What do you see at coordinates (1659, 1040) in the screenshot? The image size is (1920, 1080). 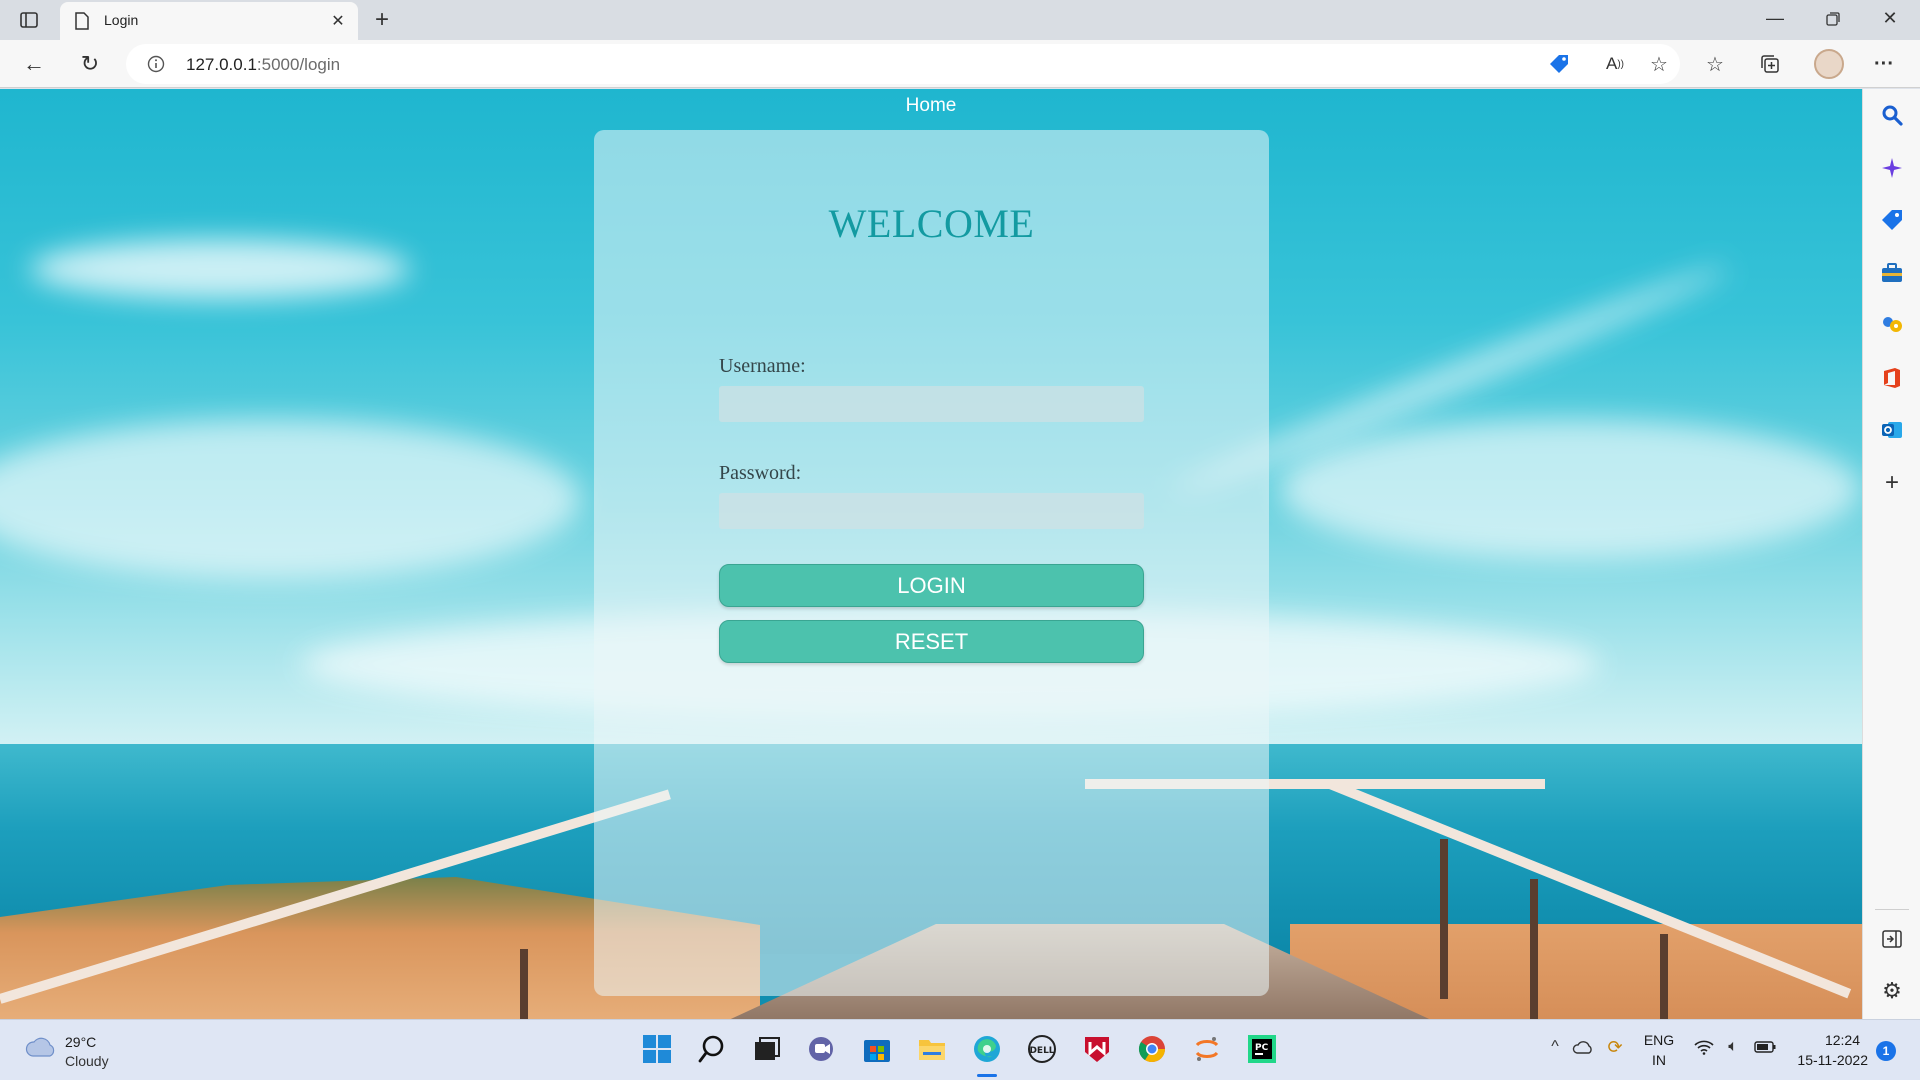 I see `language-indicator-top: ENG` at bounding box center [1659, 1040].